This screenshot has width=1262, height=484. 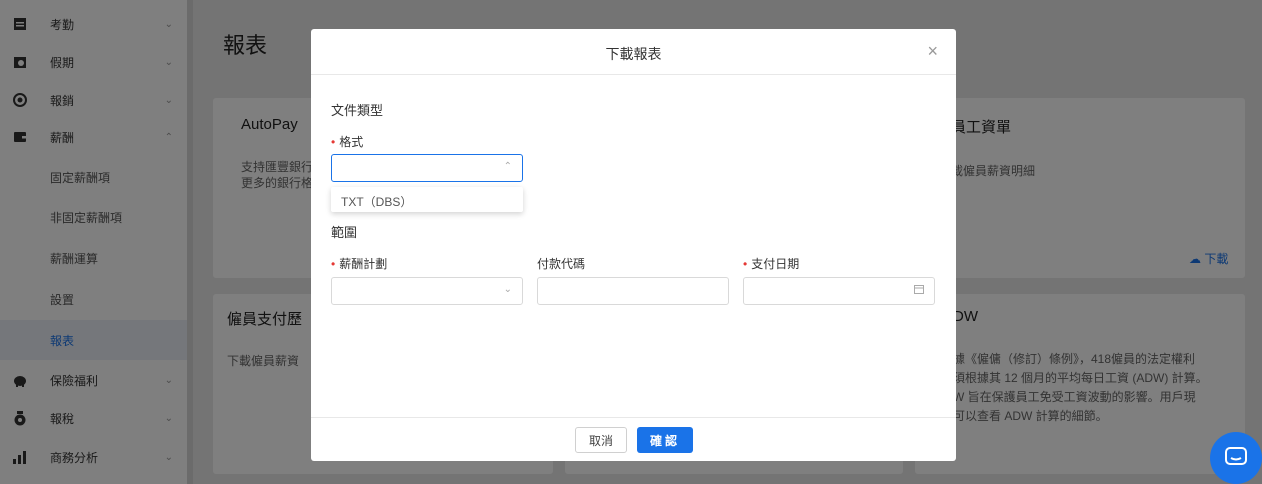 I want to click on calendar-icon, so click(x=919, y=290).